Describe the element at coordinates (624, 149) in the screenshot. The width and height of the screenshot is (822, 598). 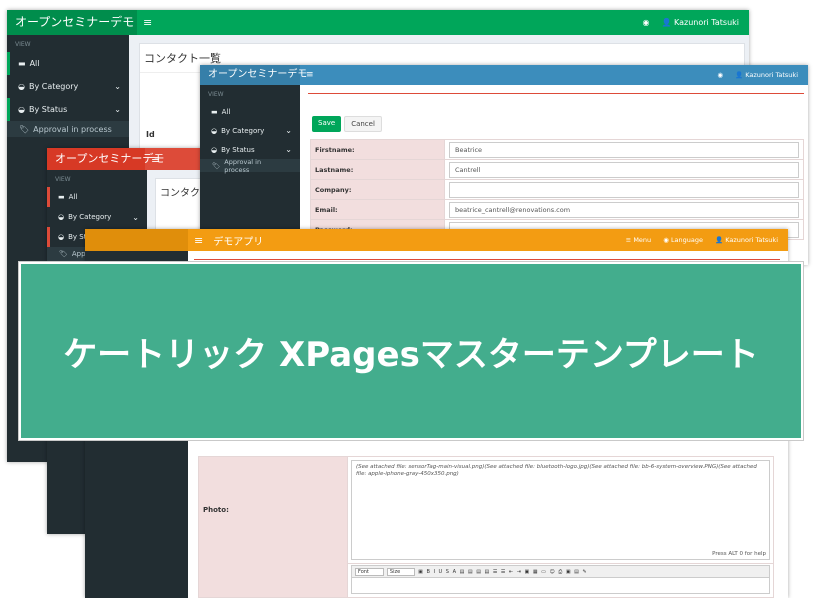
I see `firstname-field: Beatrice` at that location.